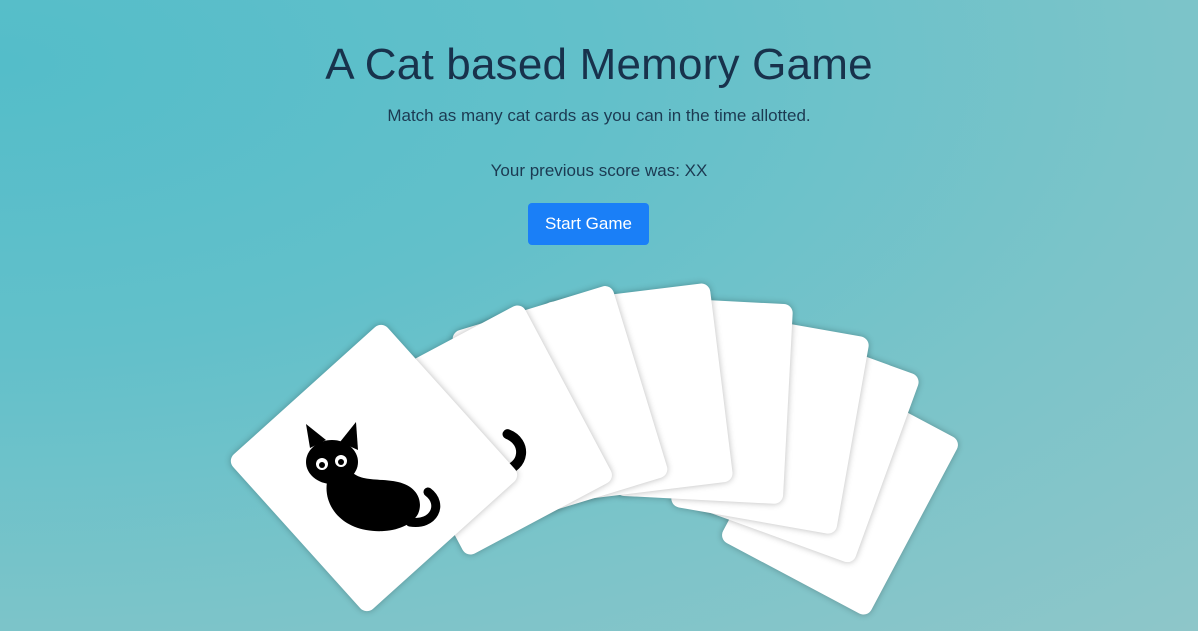 This screenshot has height=631, width=1198. Describe the element at coordinates (588, 224) in the screenshot. I see `start-game-button: Start Game` at that location.